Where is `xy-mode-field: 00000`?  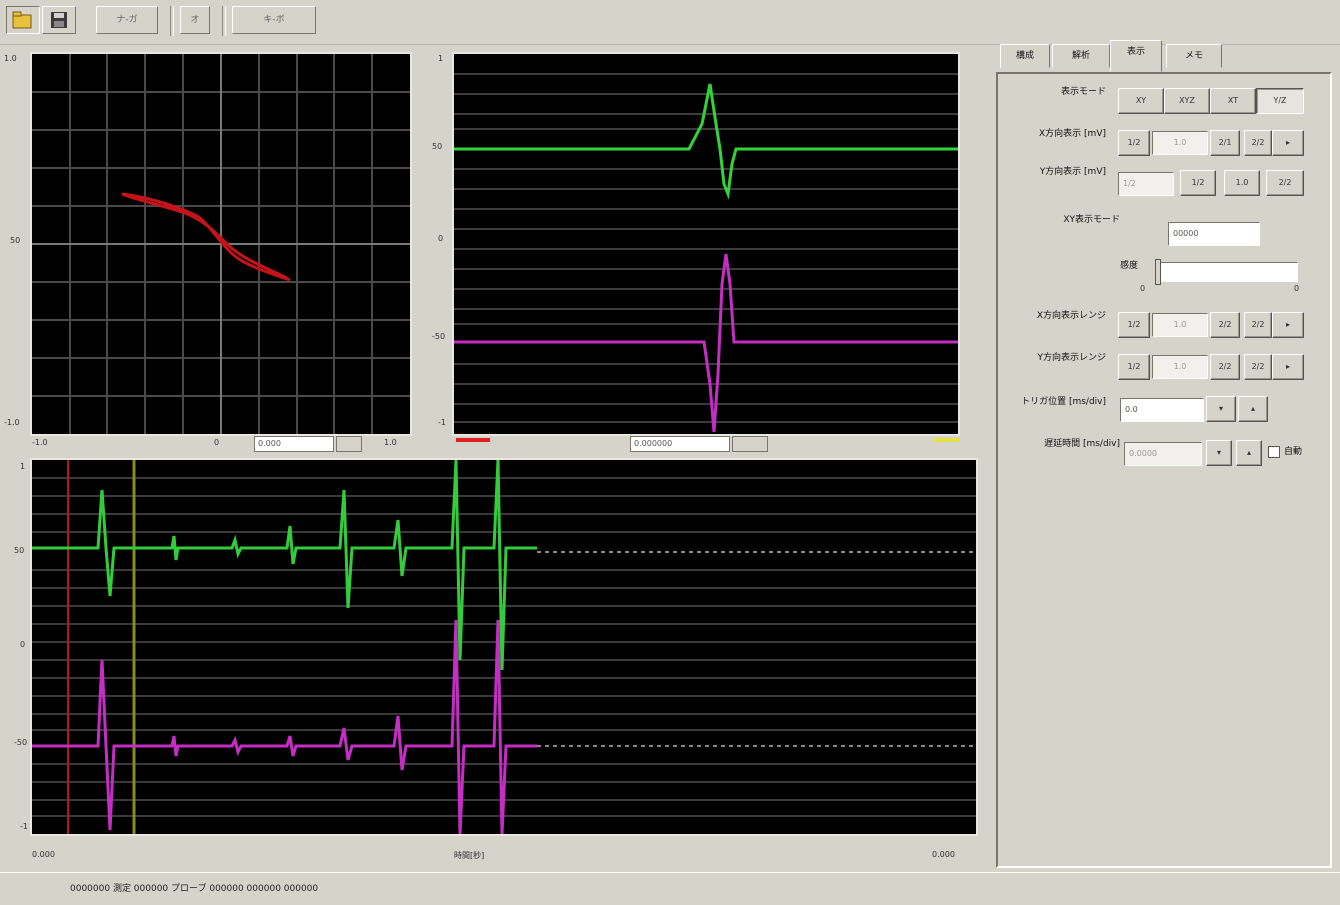 xy-mode-field: 00000 is located at coordinates (1214, 234).